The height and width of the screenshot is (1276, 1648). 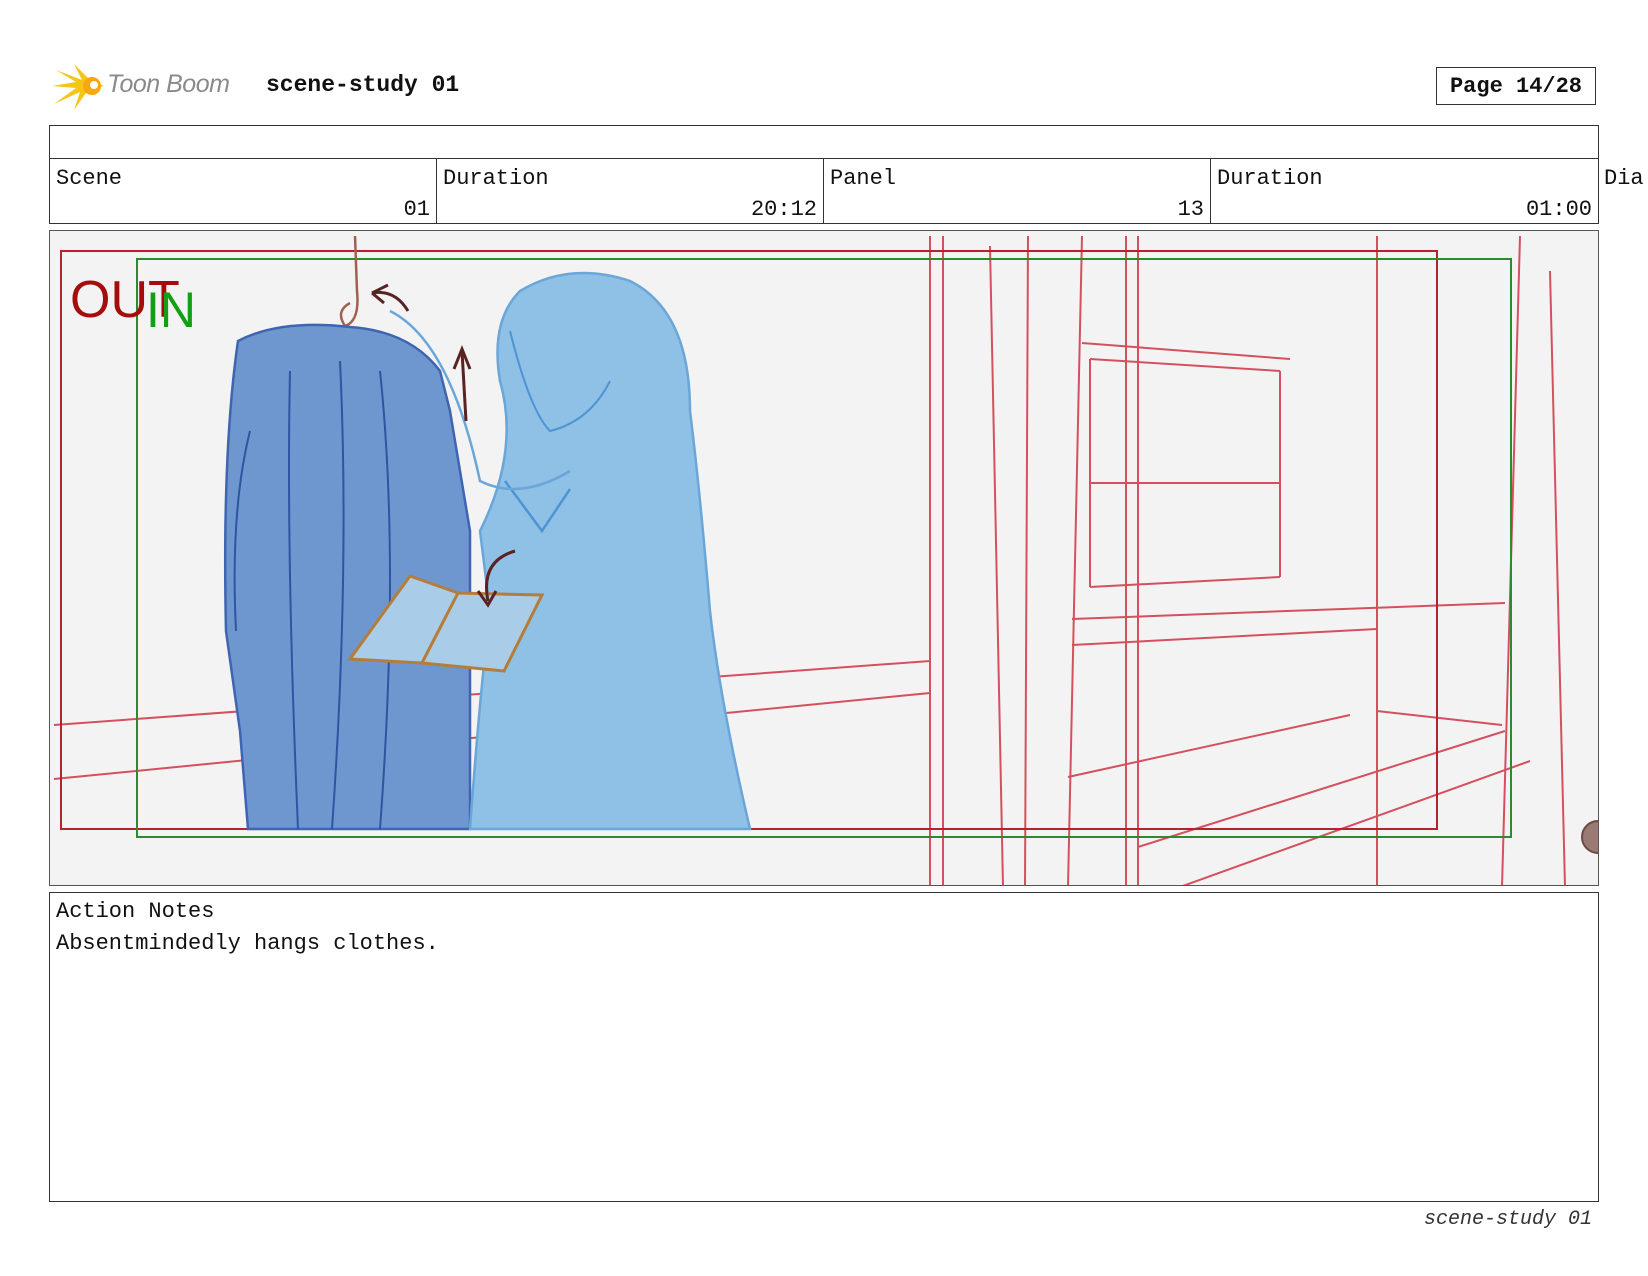 I want to click on panel-value: 13, so click(x=1190, y=209).